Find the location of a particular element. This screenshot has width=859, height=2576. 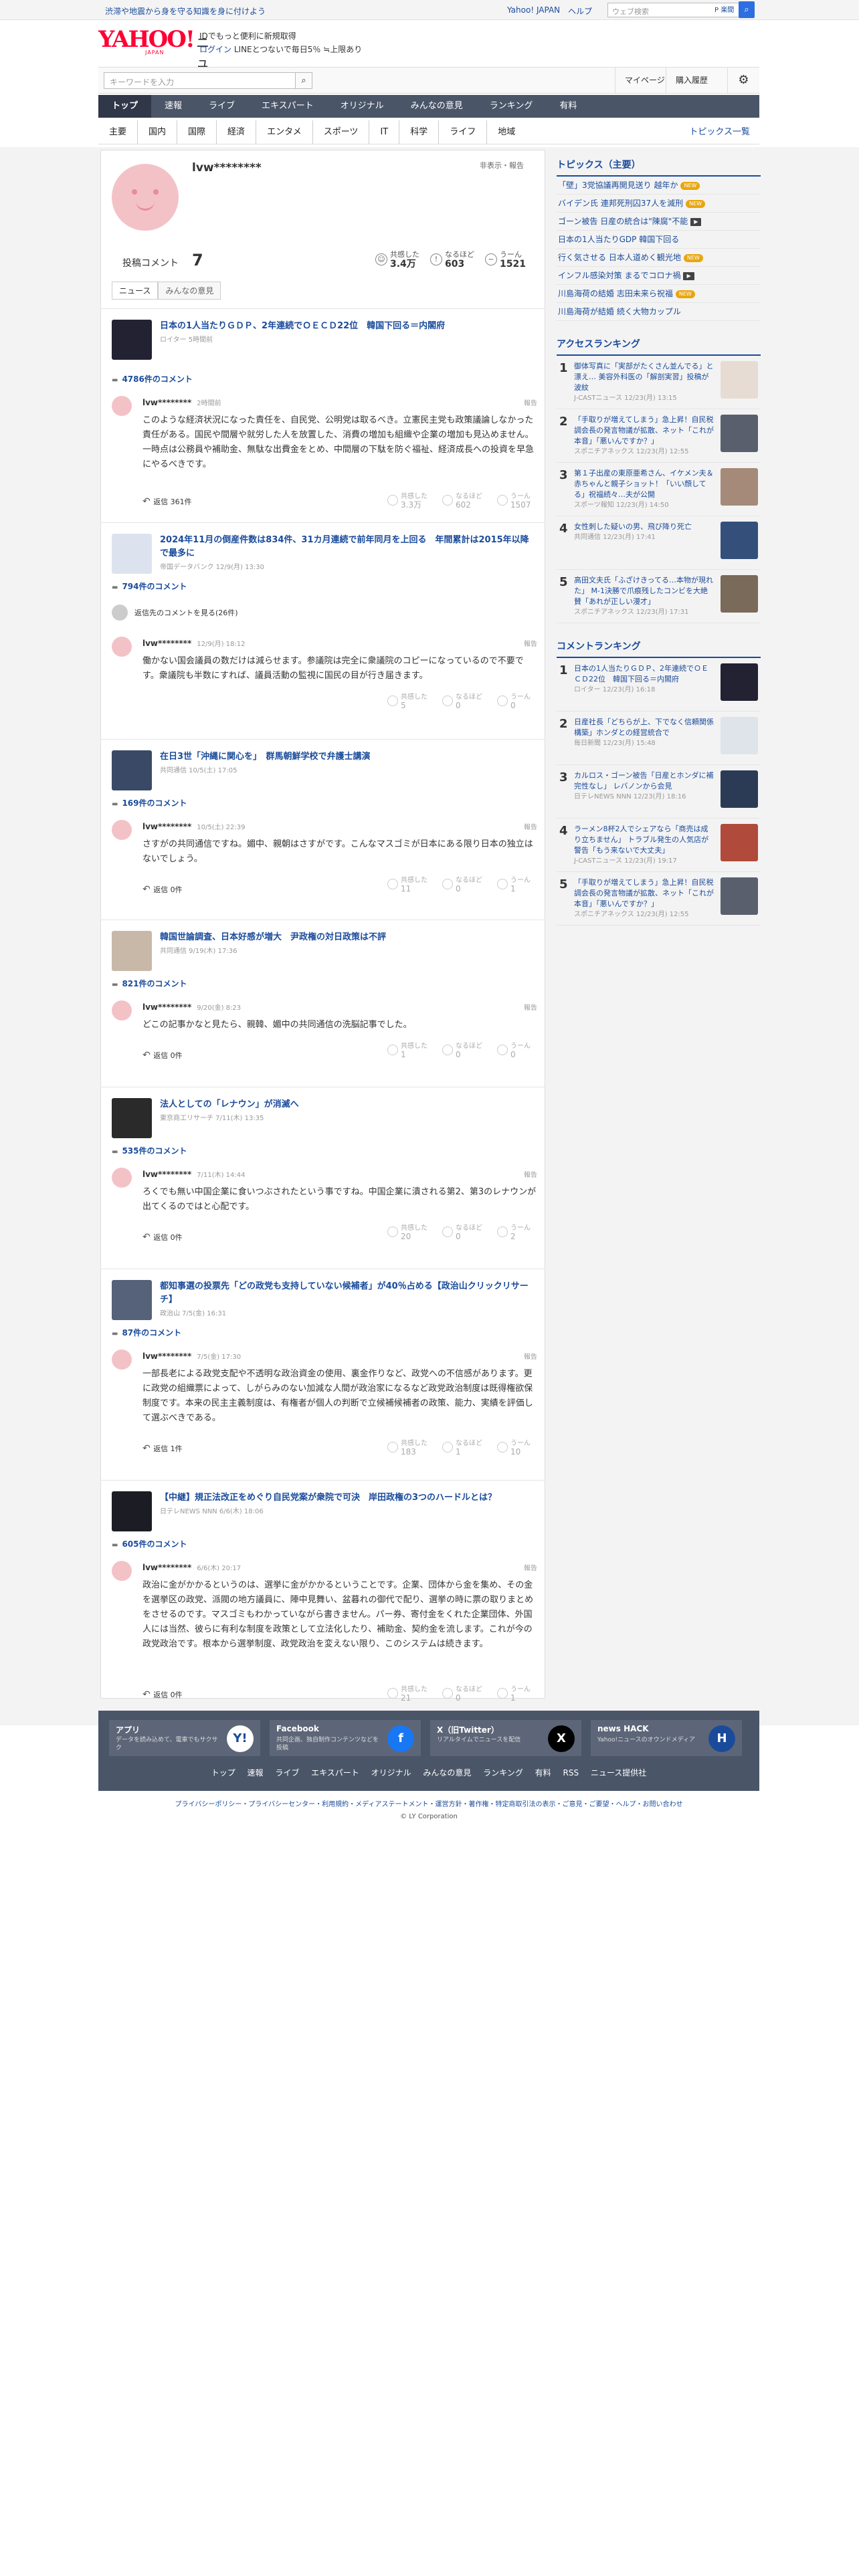

access-ranking-title: アクセスランキング is located at coordinates (659, 346).